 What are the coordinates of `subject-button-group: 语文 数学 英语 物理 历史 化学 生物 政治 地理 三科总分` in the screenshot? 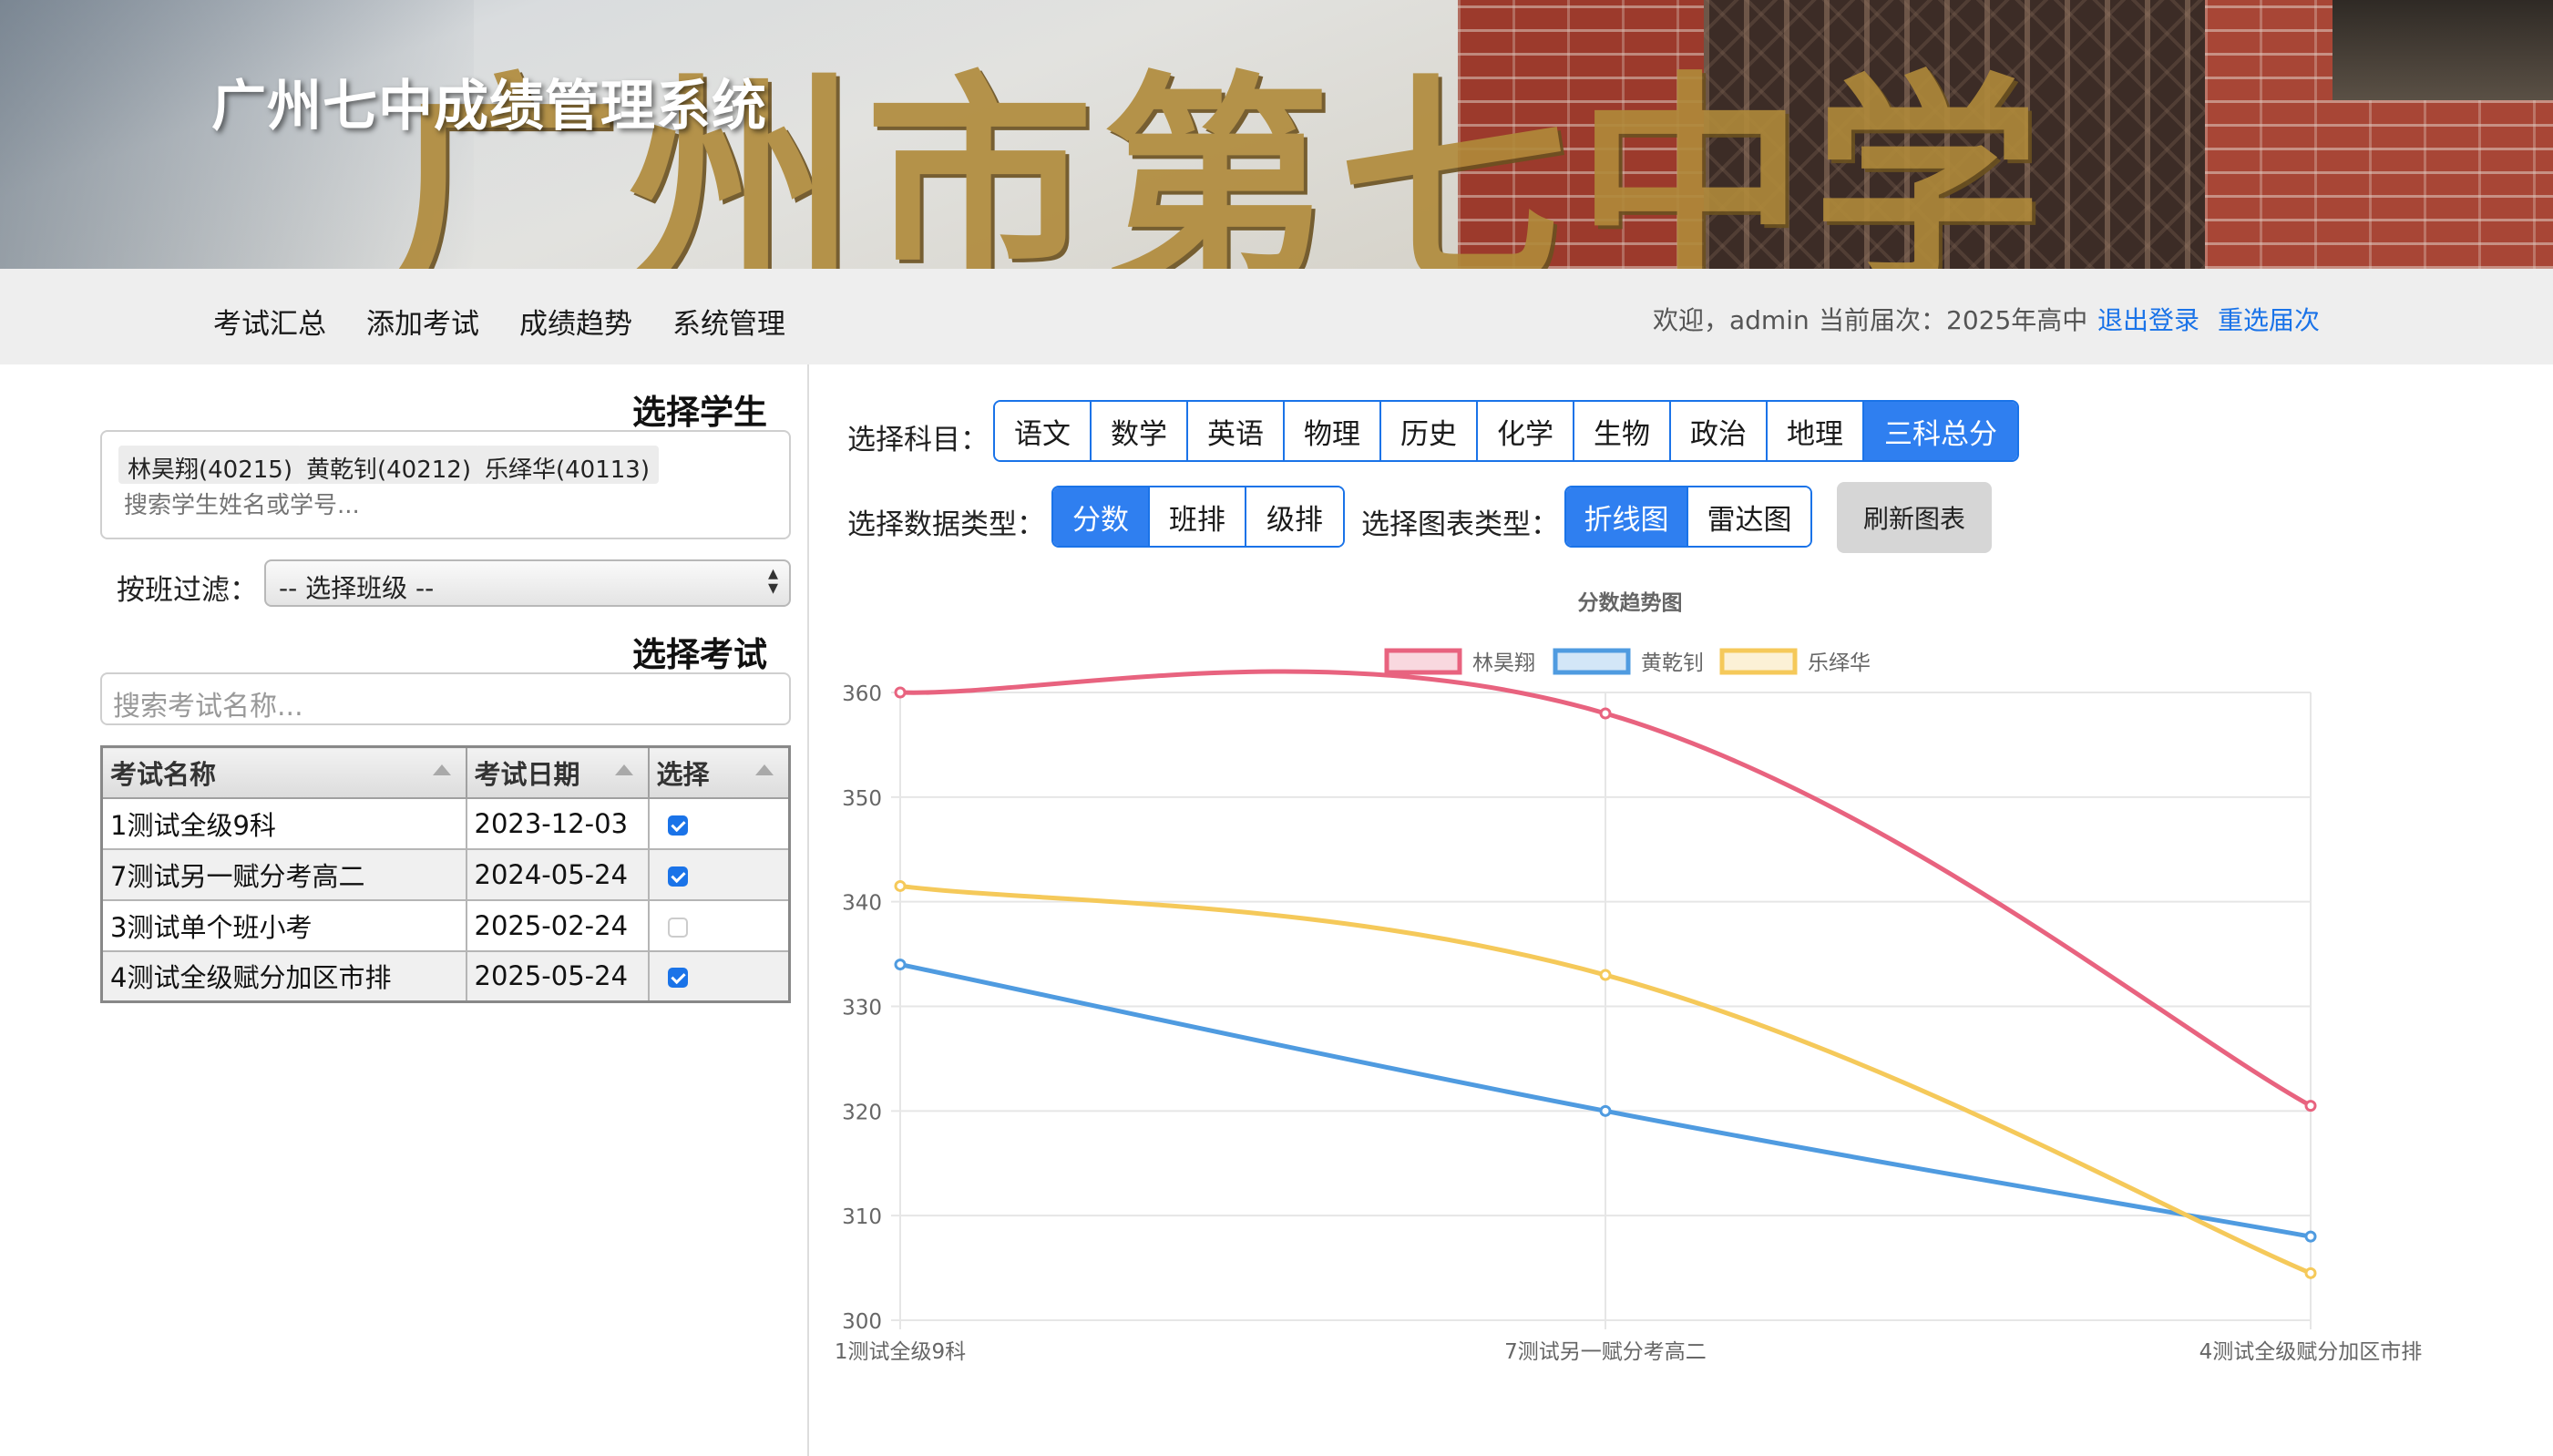 It's located at (1506, 431).